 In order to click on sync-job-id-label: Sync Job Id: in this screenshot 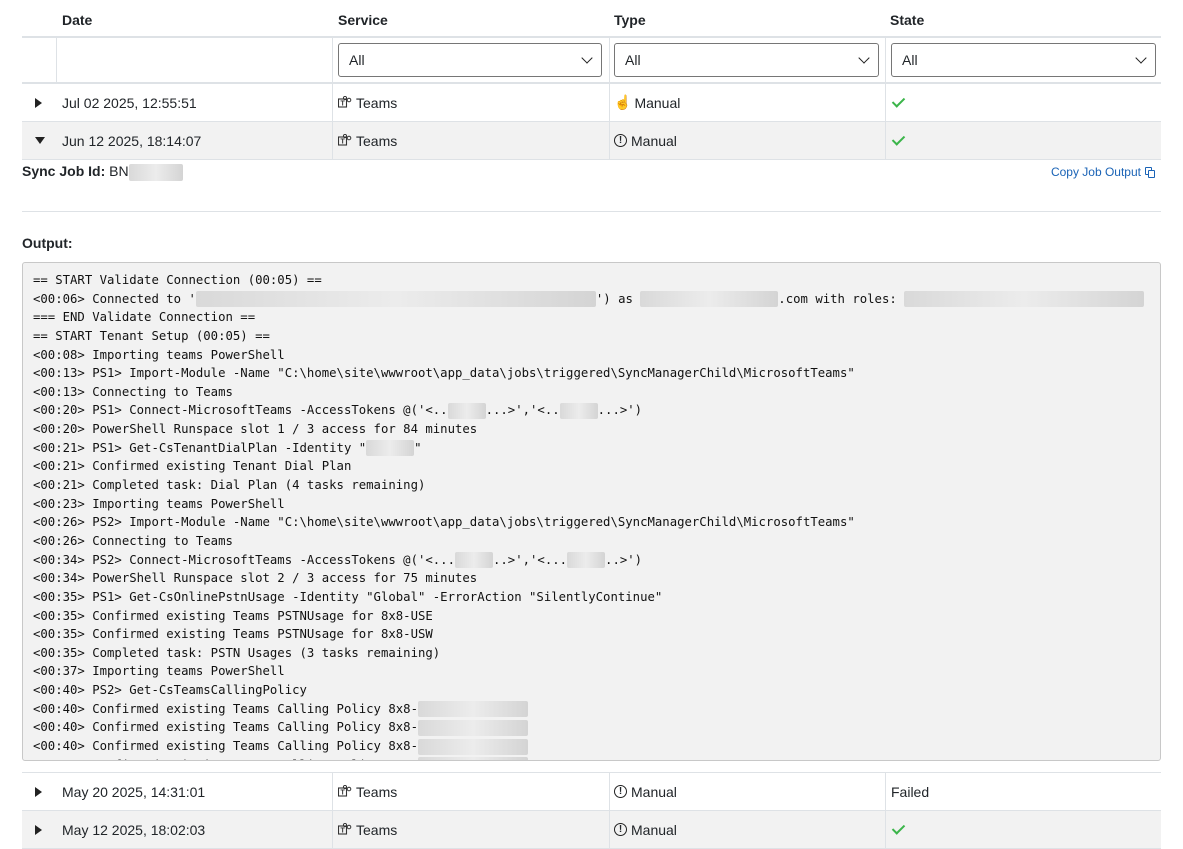, I will do `click(64, 171)`.